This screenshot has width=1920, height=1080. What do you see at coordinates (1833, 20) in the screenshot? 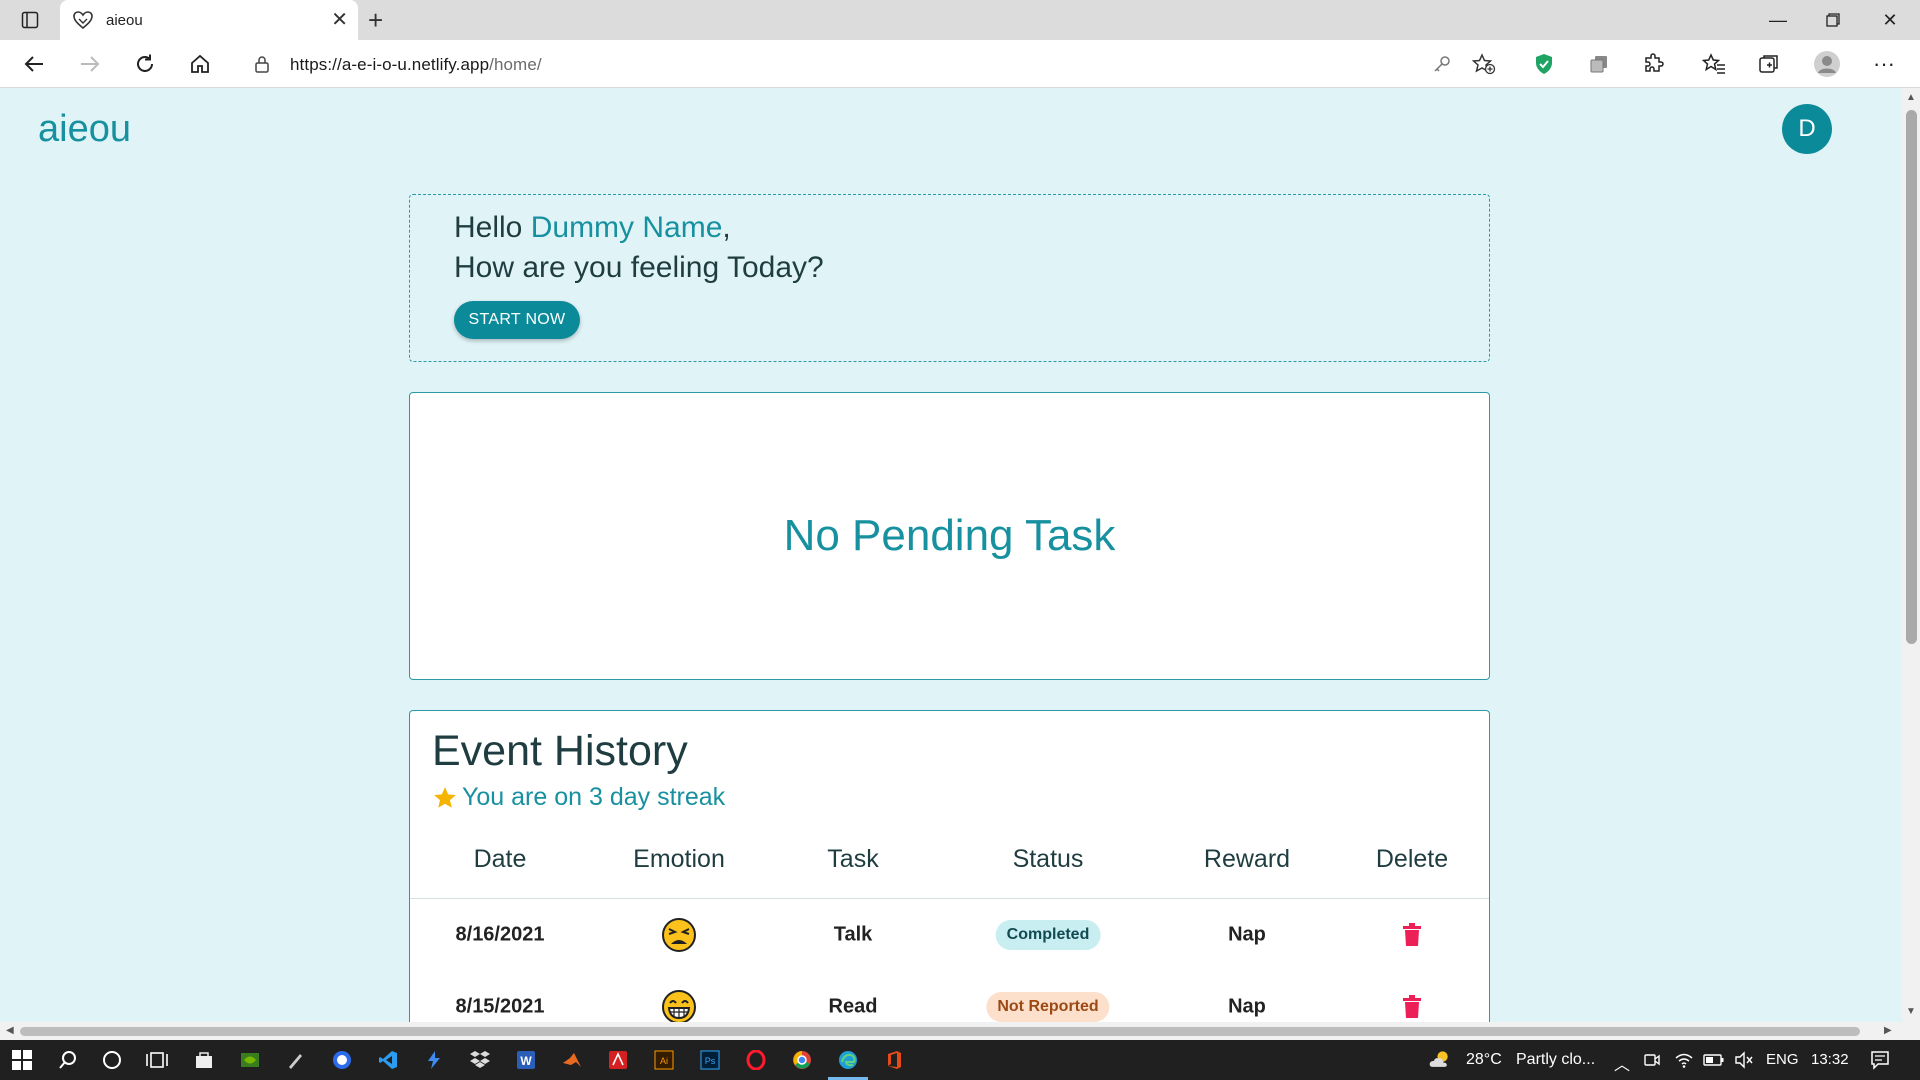
I see `restore-icon` at bounding box center [1833, 20].